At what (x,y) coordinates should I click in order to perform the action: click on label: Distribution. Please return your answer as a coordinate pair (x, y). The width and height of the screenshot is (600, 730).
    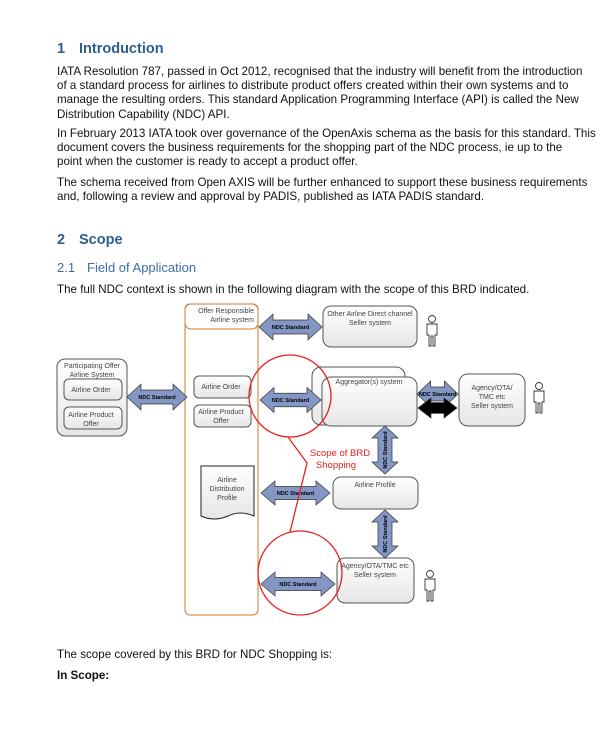
    Looking at the image, I should click on (226, 489).